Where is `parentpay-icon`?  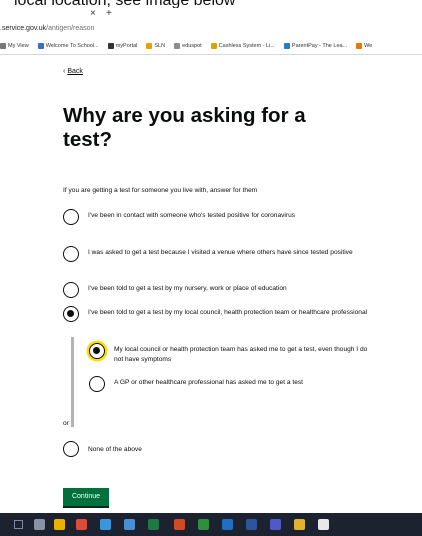 parentpay-icon is located at coordinates (286, 45).